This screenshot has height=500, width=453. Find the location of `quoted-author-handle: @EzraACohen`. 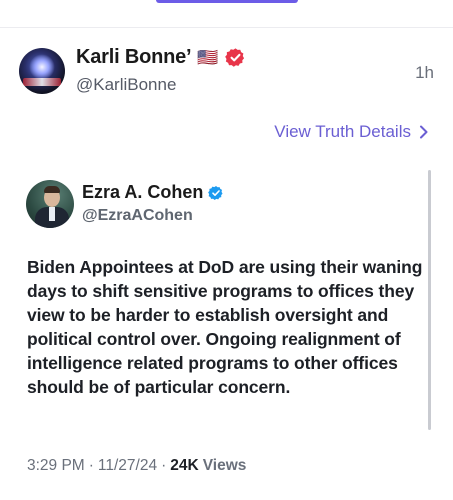

quoted-author-handle: @EzraACohen is located at coordinates (137, 216).